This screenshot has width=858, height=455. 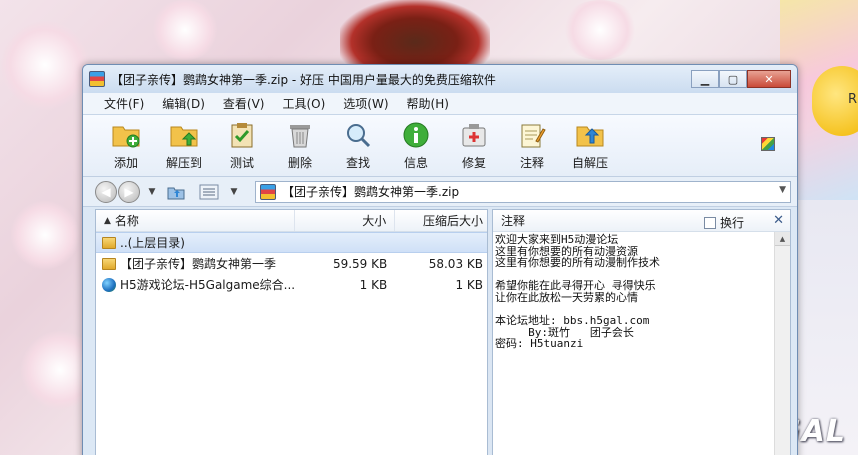 I want to click on add-button: 添加, so click(x=126, y=146).